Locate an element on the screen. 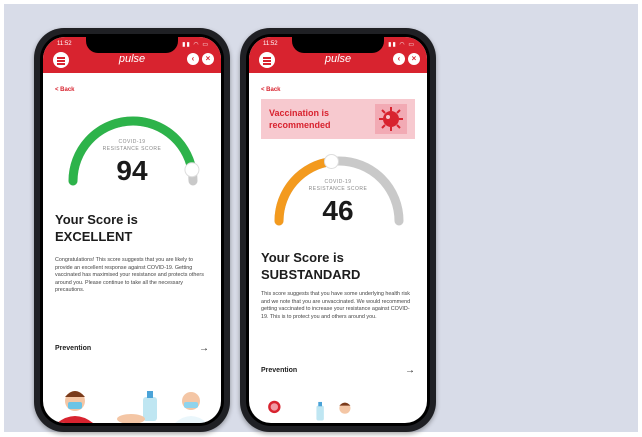 This screenshot has height=437, width=642. score-value: 46 is located at coordinates (338, 210).